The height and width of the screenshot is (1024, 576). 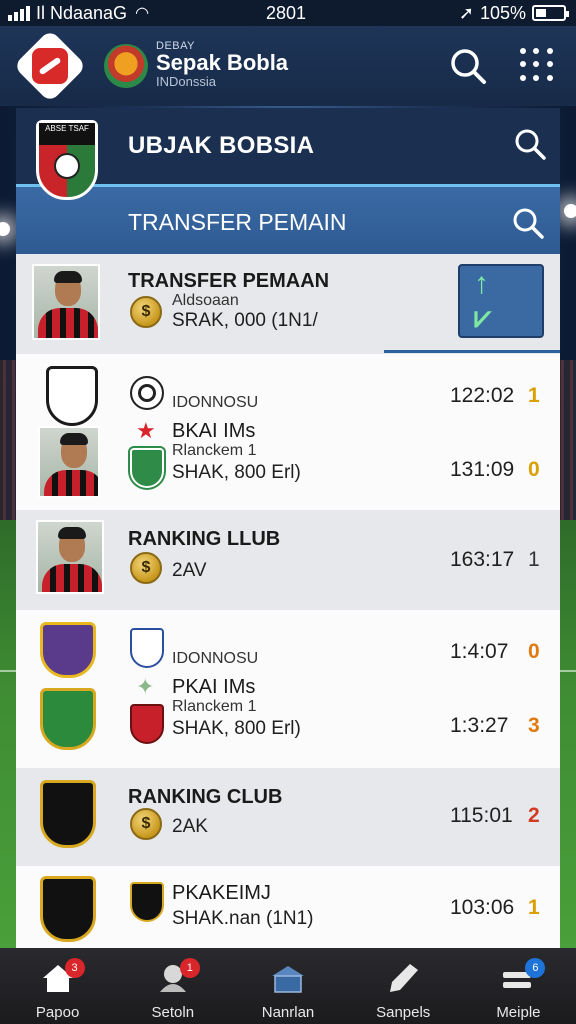 I want to click on notification-badge: 6, so click(x=535, y=968).